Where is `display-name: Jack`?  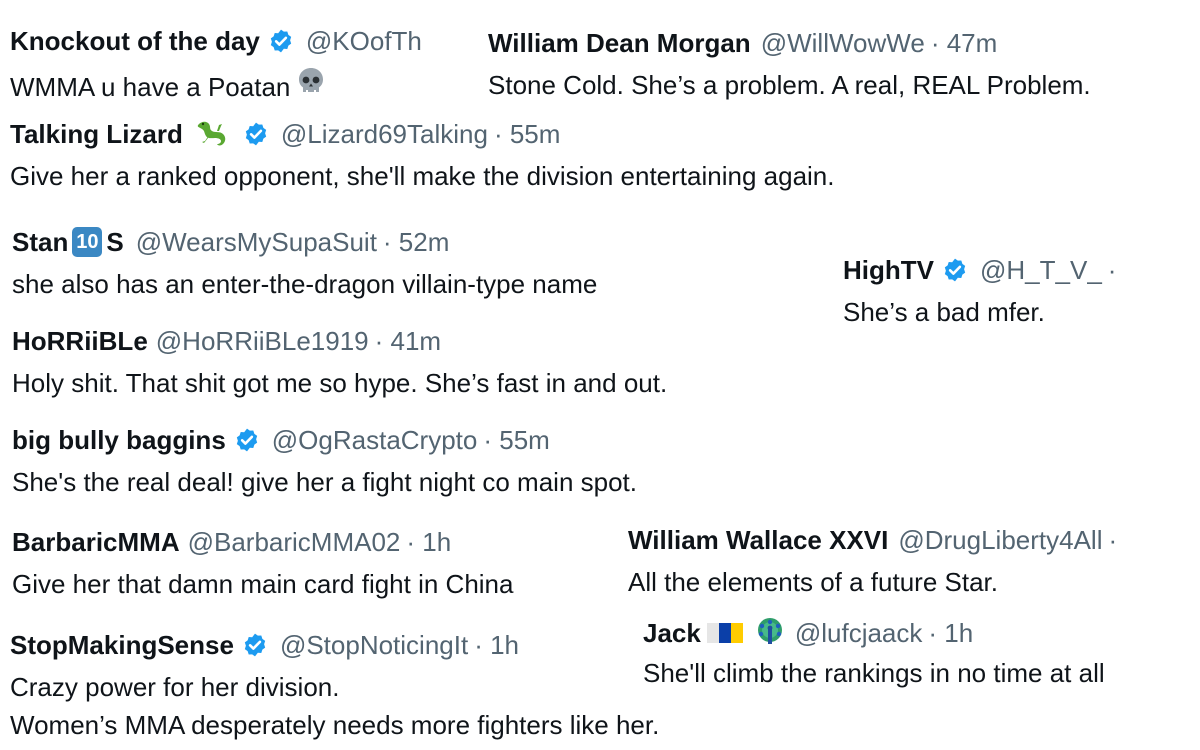 display-name: Jack is located at coordinates (672, 633).